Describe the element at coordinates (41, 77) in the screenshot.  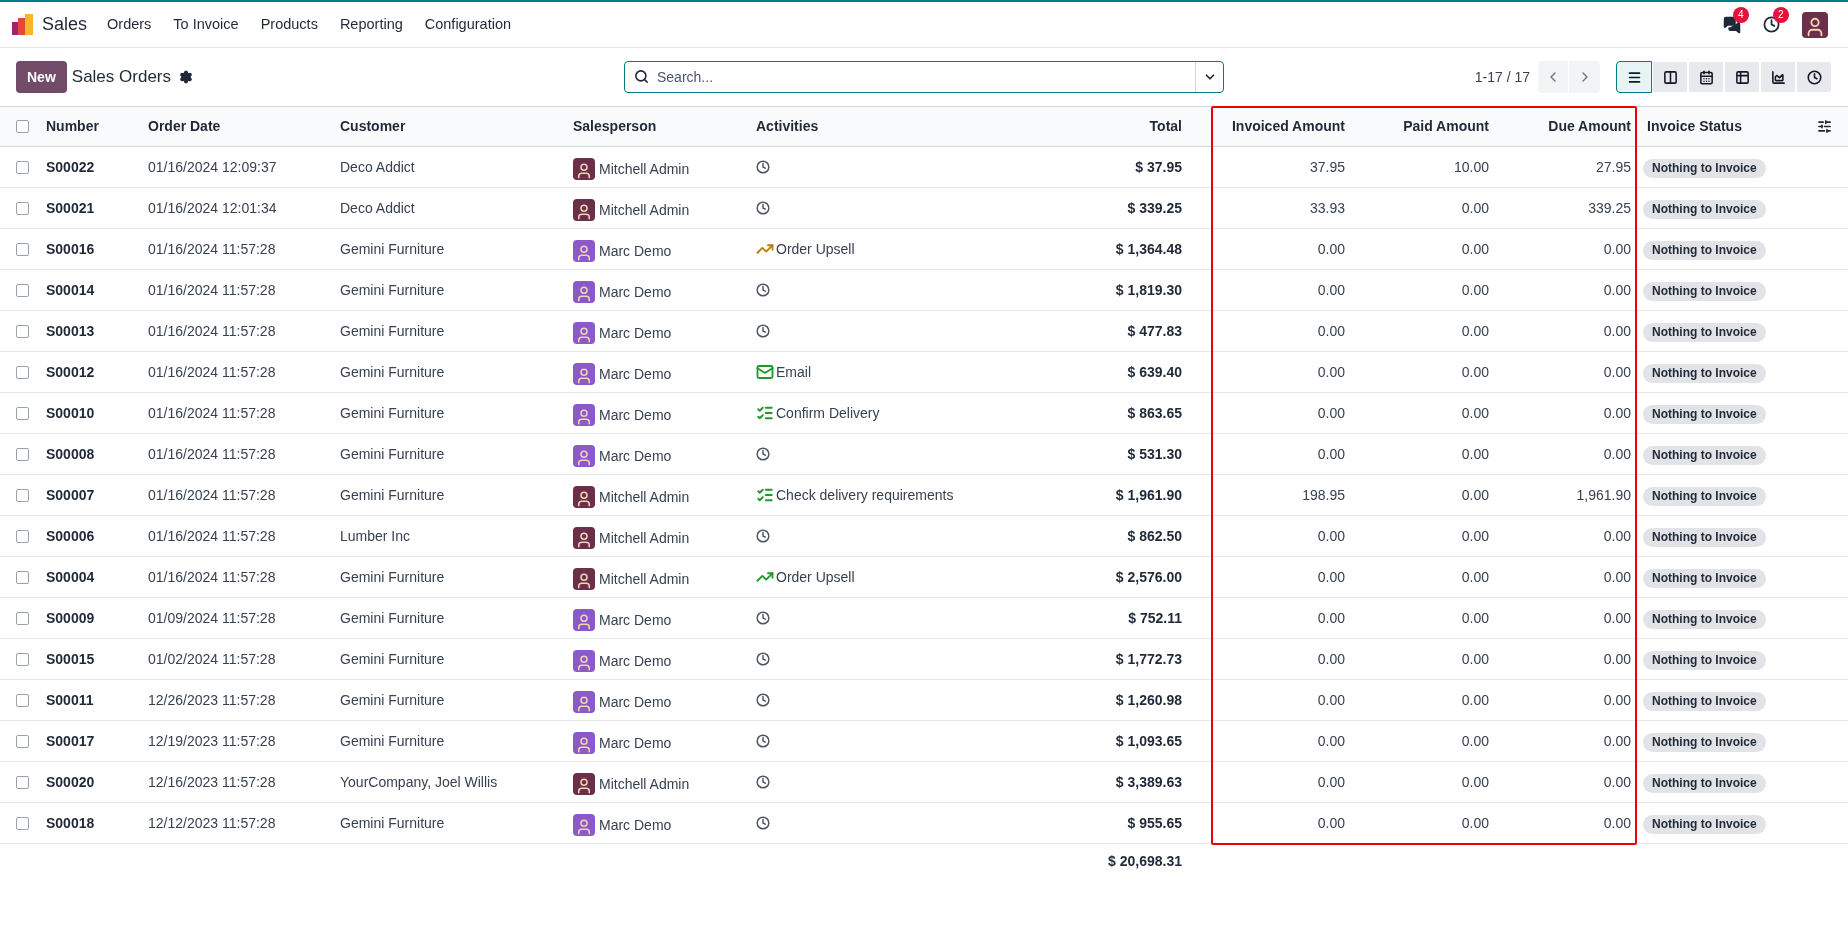
I see `new-button: New` at that location.